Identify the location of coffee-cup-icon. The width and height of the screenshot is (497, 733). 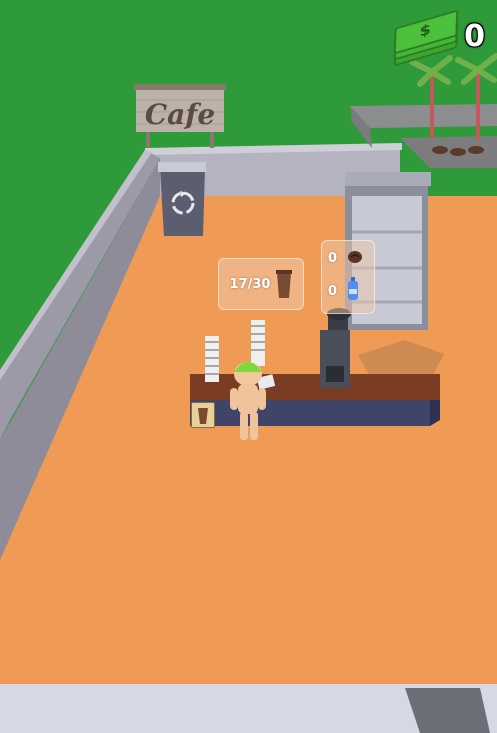
(284, 284).